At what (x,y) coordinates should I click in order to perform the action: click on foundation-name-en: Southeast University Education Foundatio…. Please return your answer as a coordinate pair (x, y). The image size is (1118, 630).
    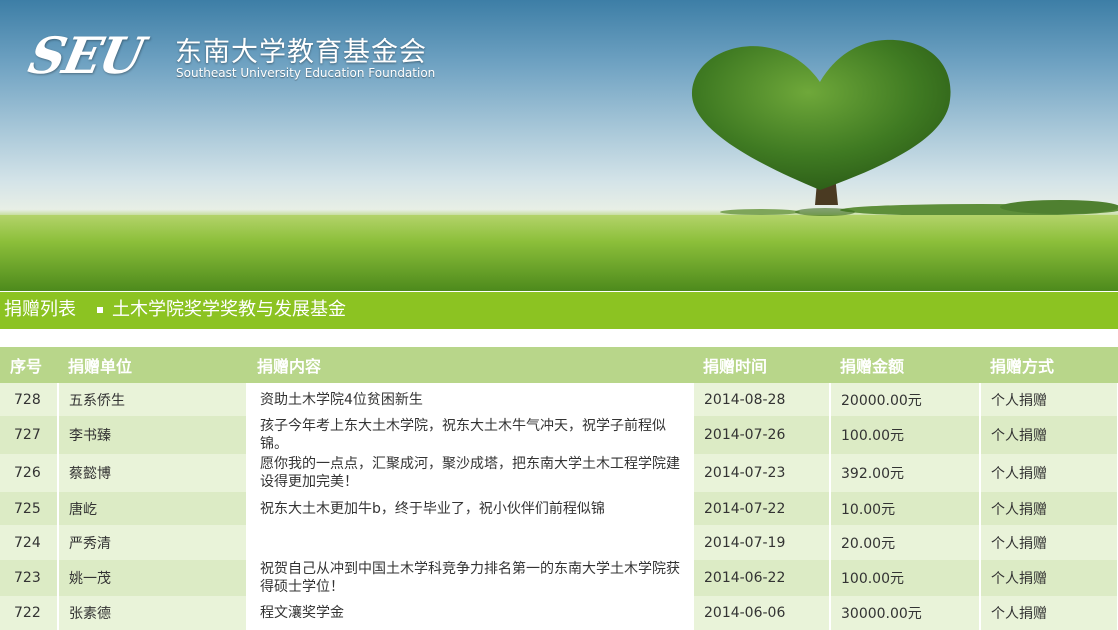
    Looking at the image, I should click on (306, 73).